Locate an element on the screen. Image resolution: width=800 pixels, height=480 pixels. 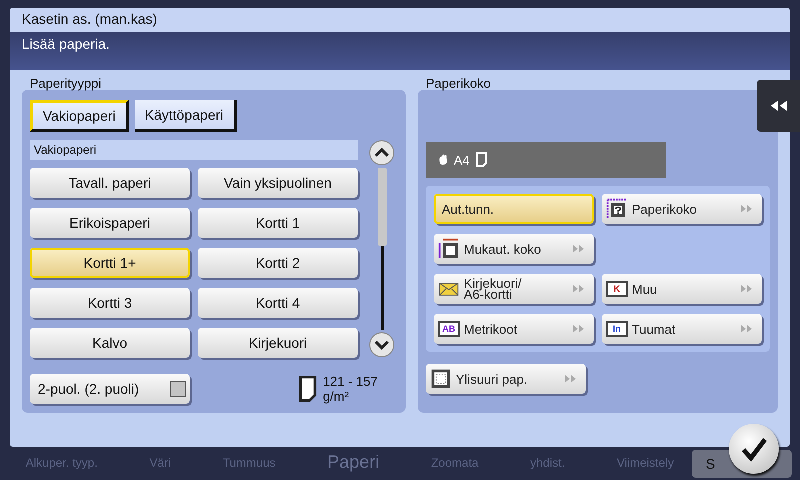
scrollbar-thumb is located at coordinates (382, 207).